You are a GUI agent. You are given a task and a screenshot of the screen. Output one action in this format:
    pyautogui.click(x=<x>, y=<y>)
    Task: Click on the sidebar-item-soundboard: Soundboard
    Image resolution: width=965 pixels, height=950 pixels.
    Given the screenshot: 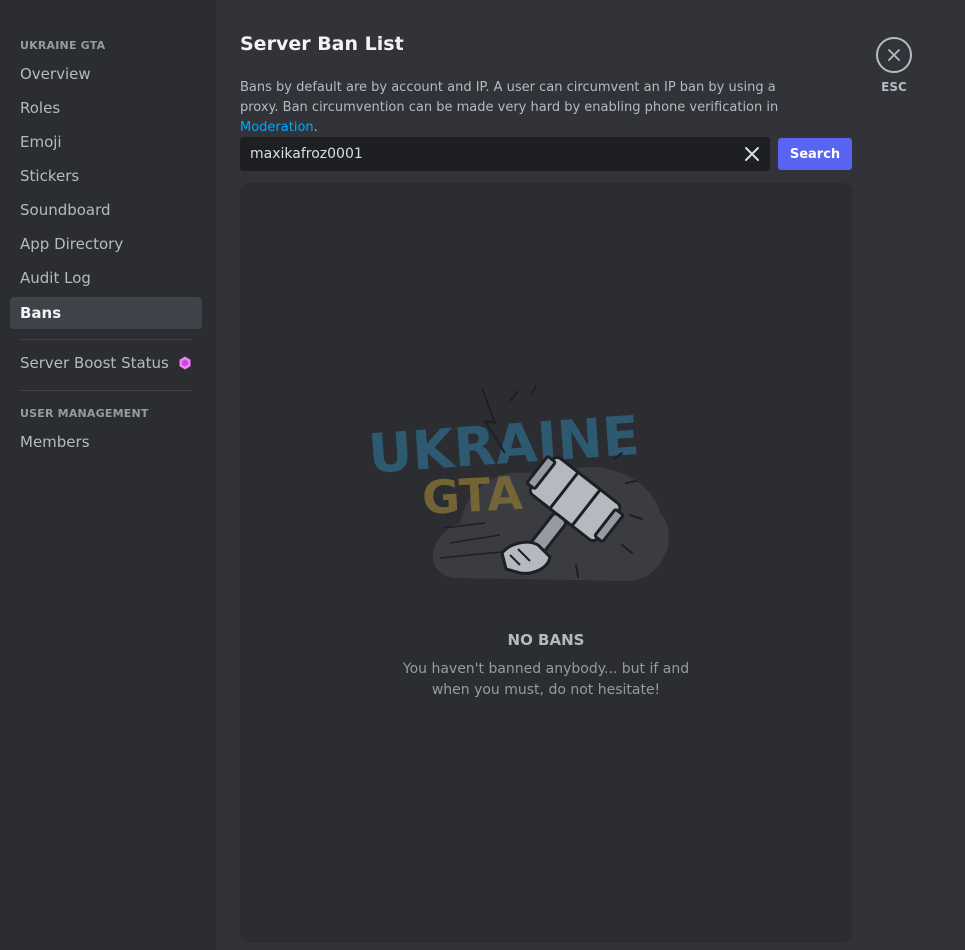 What is the action you would take?
    pyautogui.click(x=106, y=210)
    